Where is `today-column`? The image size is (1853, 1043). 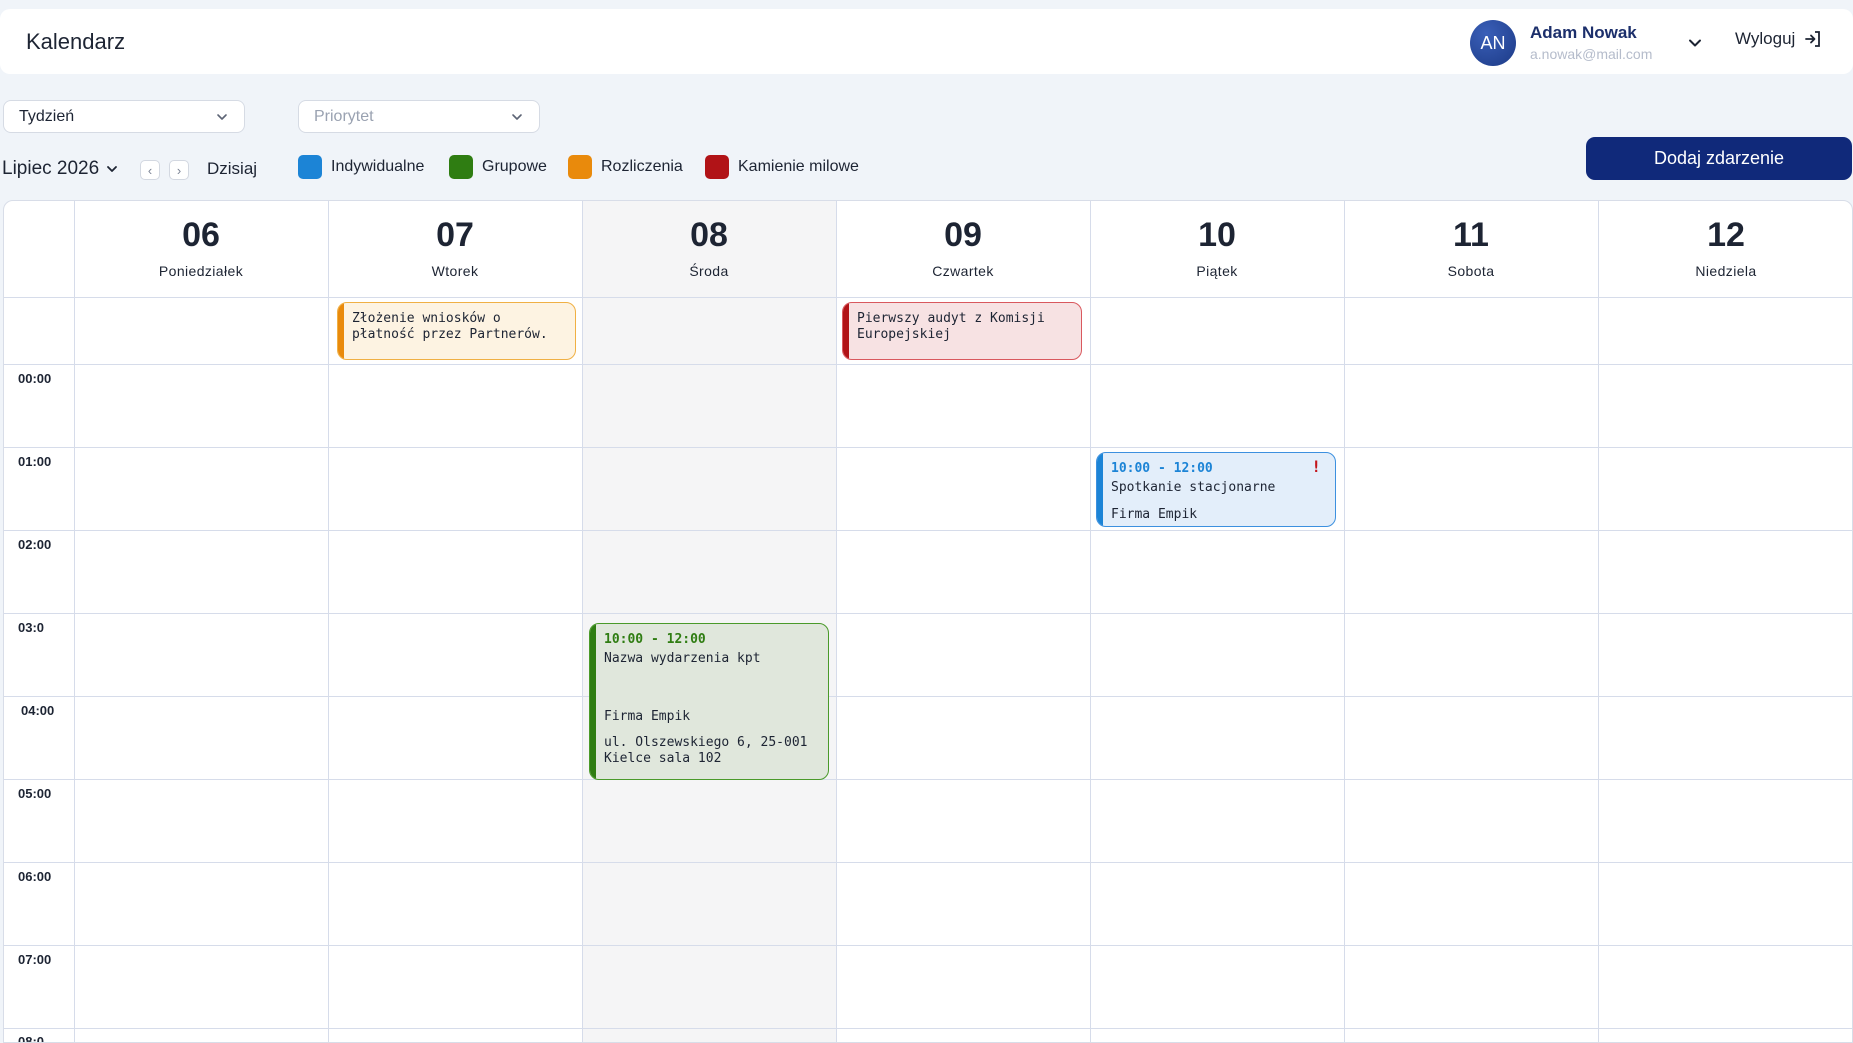
today-column is located at coordinates (709, 621).